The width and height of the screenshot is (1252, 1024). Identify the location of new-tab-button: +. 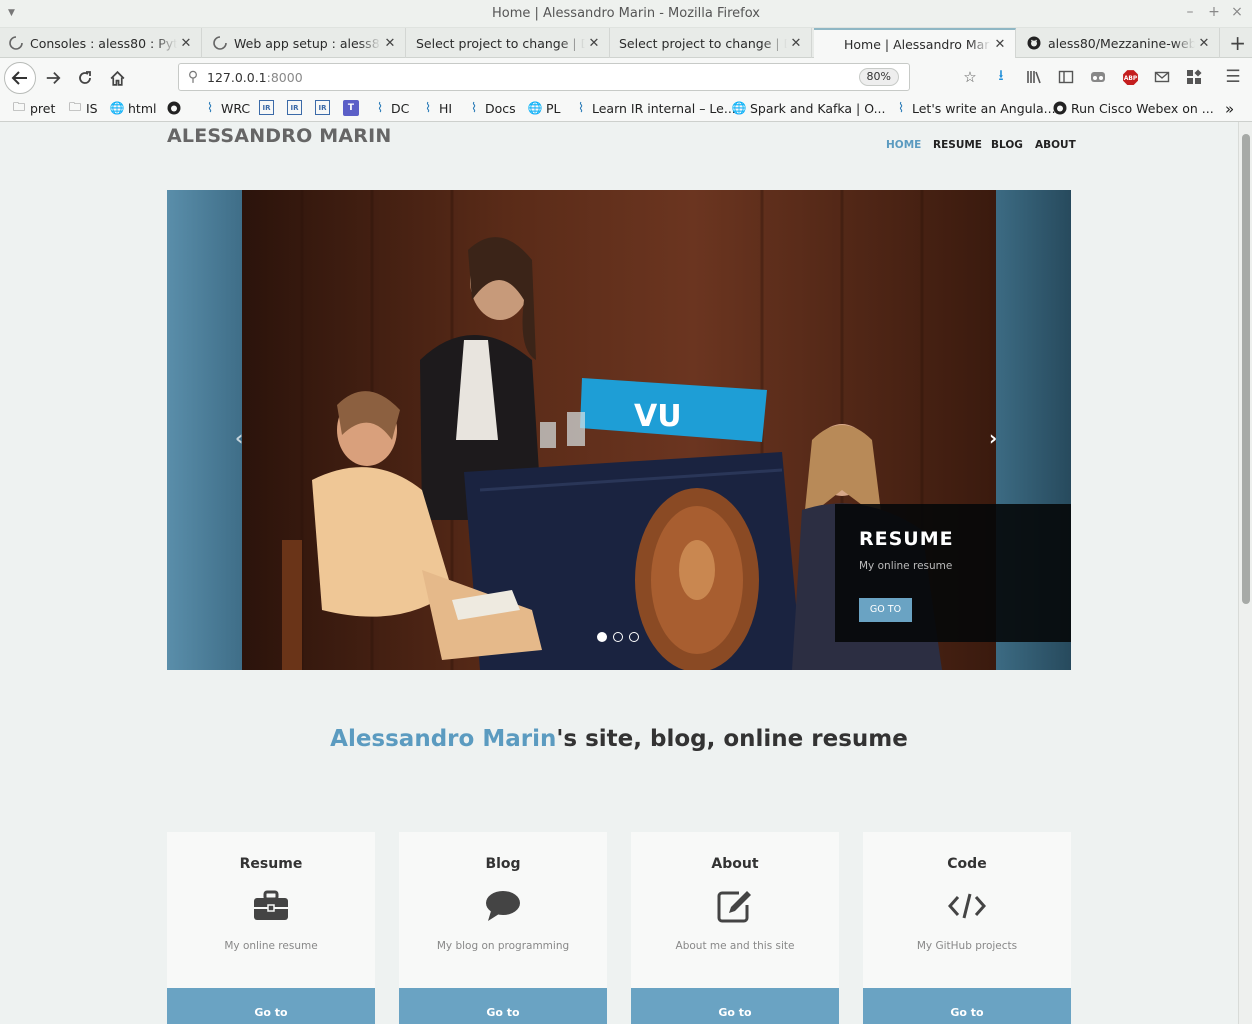
(1237, 43).